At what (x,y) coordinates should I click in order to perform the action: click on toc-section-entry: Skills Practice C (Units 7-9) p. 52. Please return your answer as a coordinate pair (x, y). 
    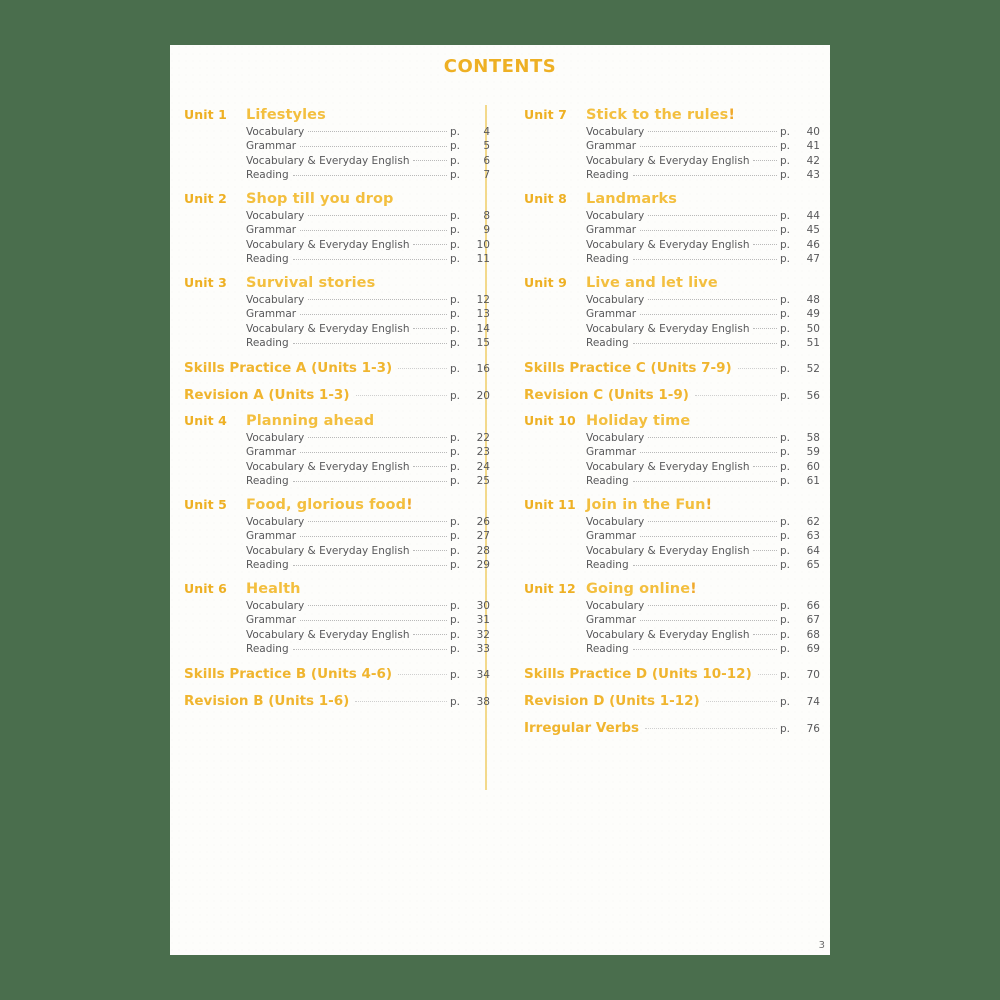
    Looking at the image, I should click on (672, 368).